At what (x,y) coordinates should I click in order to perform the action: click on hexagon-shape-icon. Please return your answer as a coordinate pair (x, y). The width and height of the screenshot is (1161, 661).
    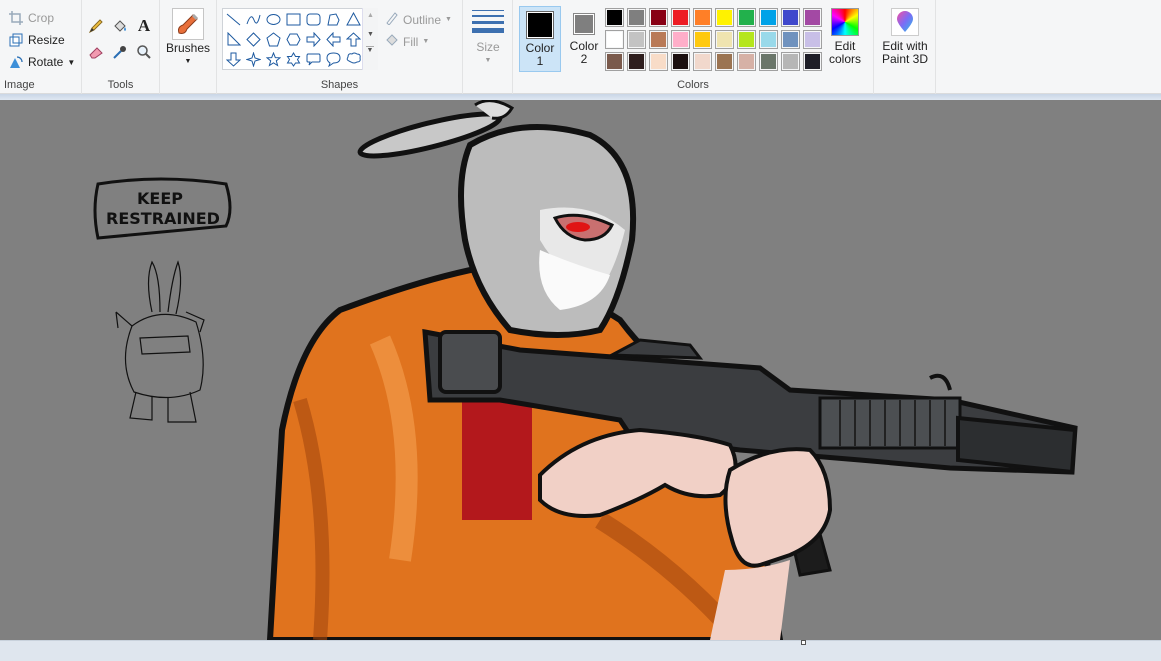
    Looking at the image, I should click on (293, 39).